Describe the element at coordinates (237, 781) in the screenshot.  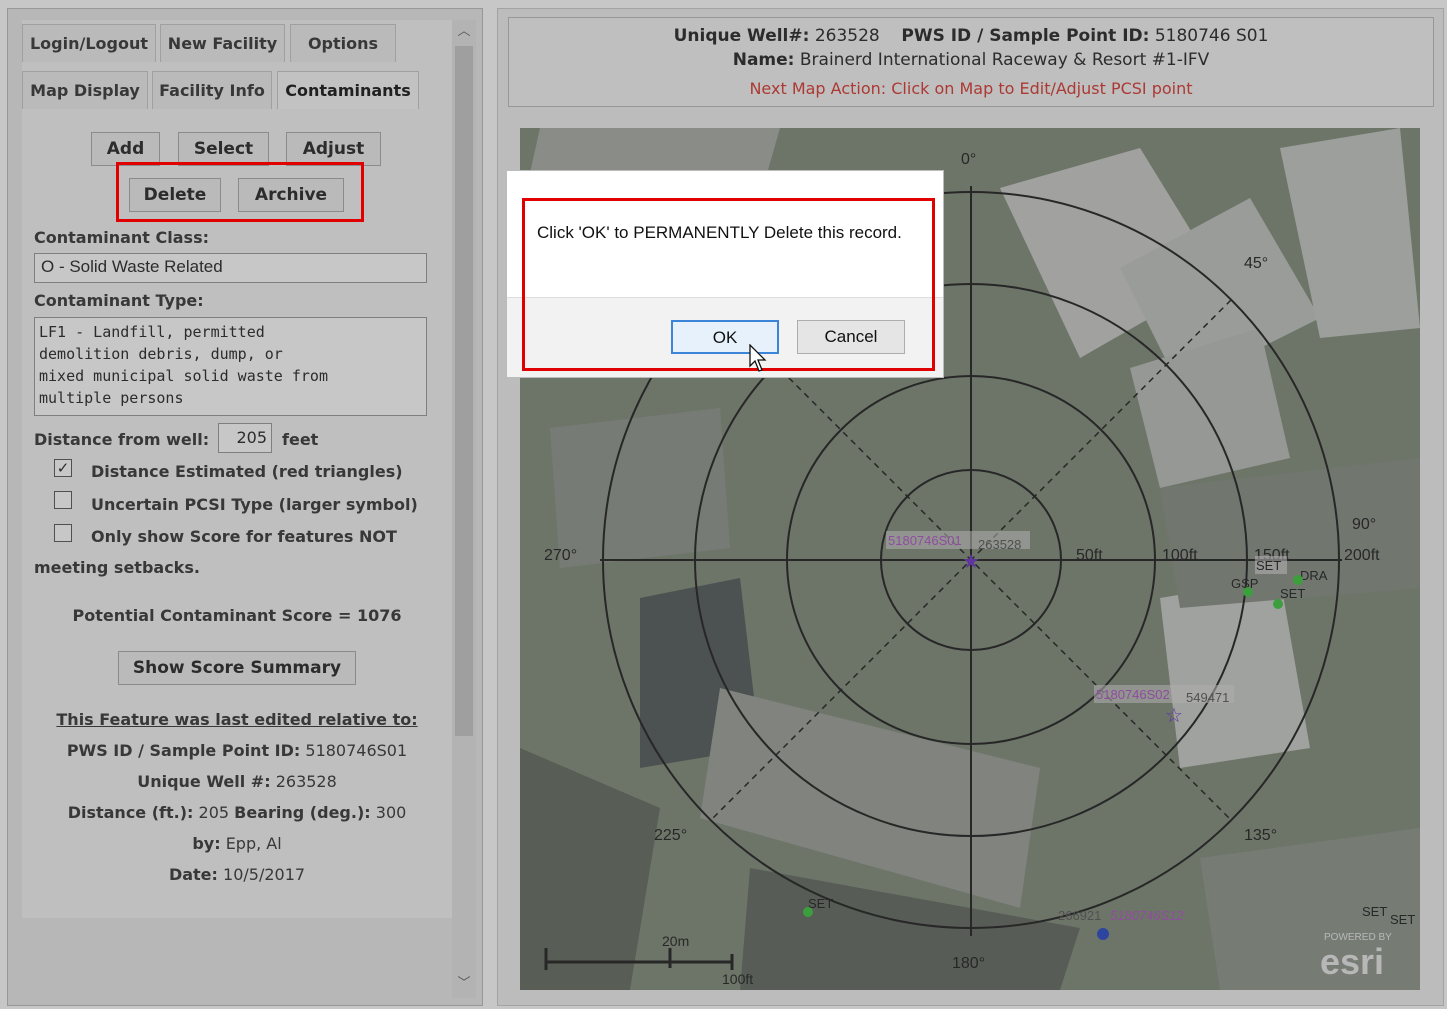
I see `last-edited-well: Unique Well #: 263528` at that location.